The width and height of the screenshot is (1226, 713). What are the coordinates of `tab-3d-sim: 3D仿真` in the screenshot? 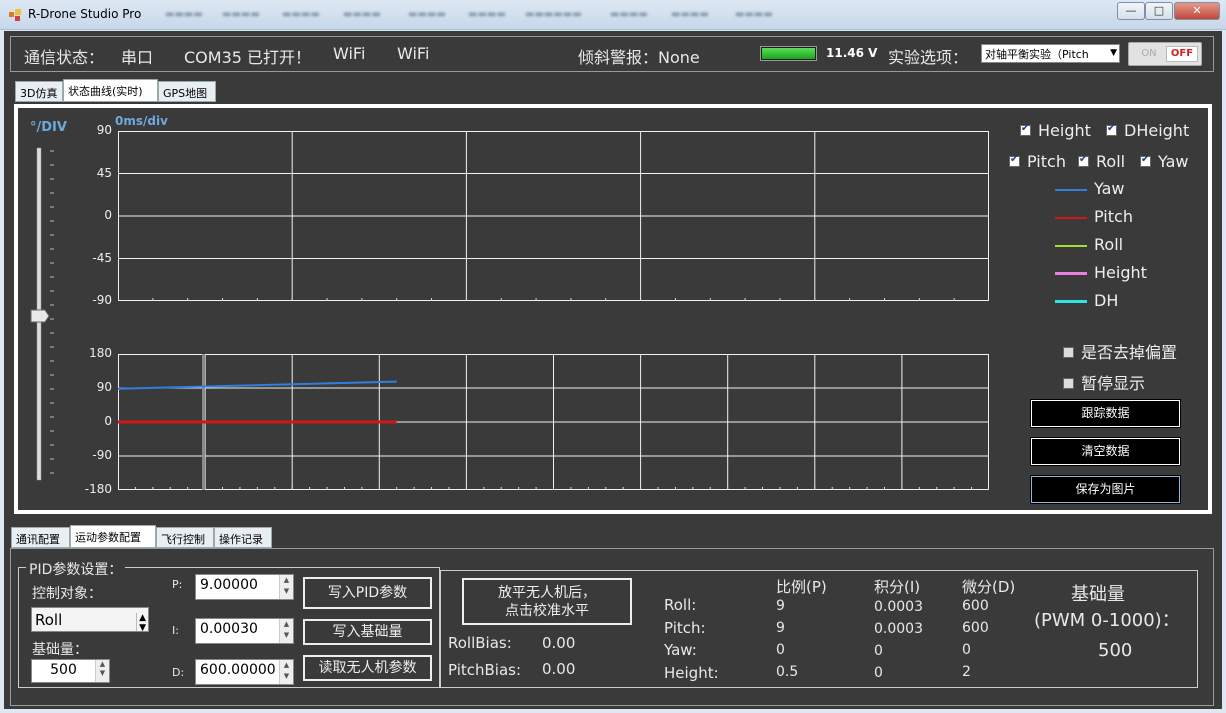 It's located at (39, 91).